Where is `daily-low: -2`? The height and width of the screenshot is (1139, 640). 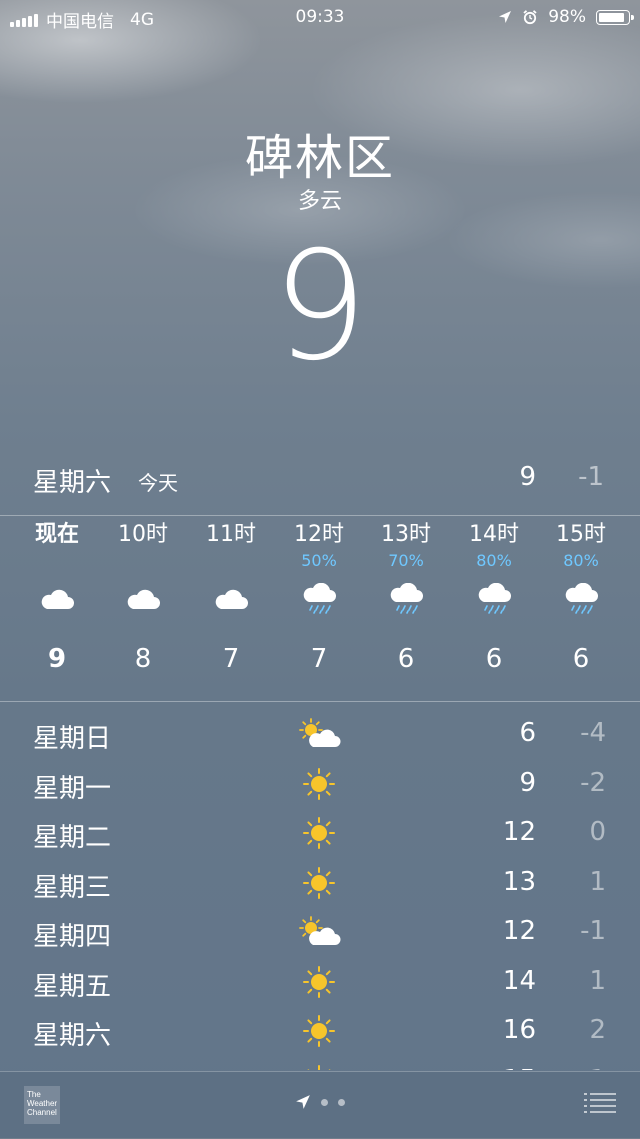
daily-low: -2 is located at coordinates (593, 783).